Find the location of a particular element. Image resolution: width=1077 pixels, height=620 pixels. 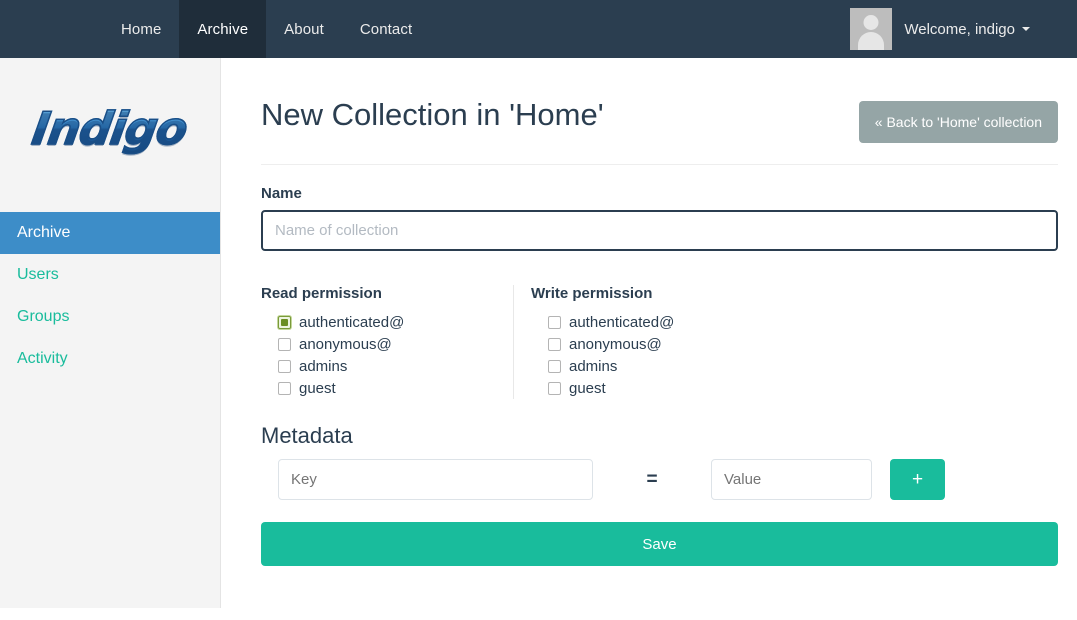

read-permission-list: authenticated@ anonymous@ admins guest is located at coordinates (387, 355).